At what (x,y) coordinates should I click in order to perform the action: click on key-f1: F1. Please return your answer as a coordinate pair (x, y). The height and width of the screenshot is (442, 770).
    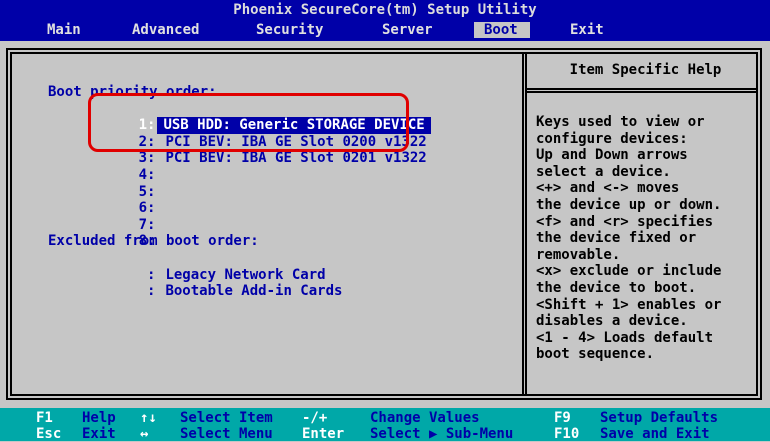
    Looking at the image, I should click on (44, 418).